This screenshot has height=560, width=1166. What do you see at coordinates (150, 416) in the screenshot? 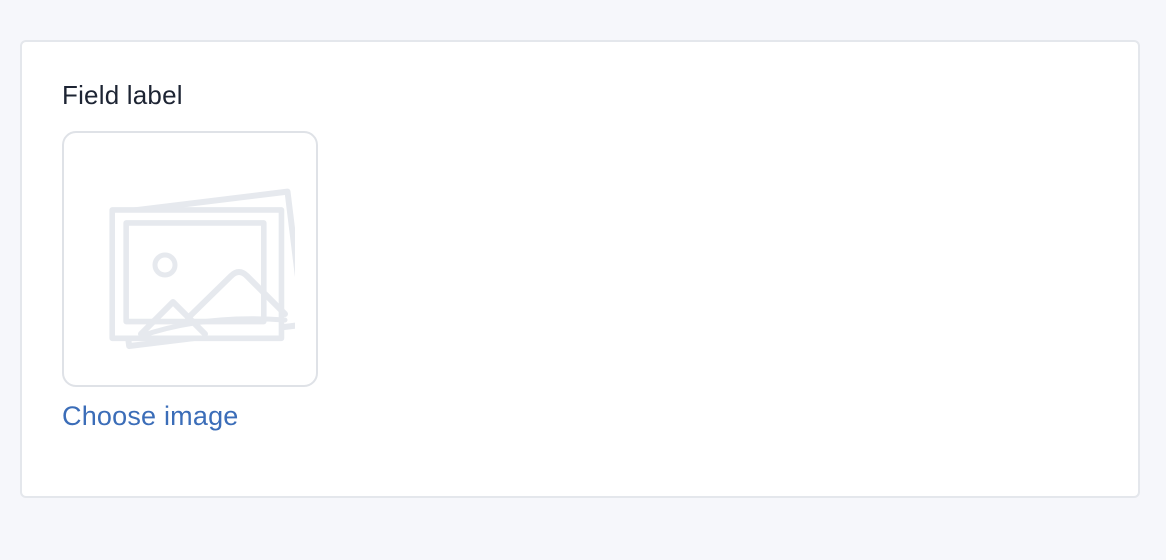
I see `choose-image-link: Choose image` at bounding box center [150, 416].